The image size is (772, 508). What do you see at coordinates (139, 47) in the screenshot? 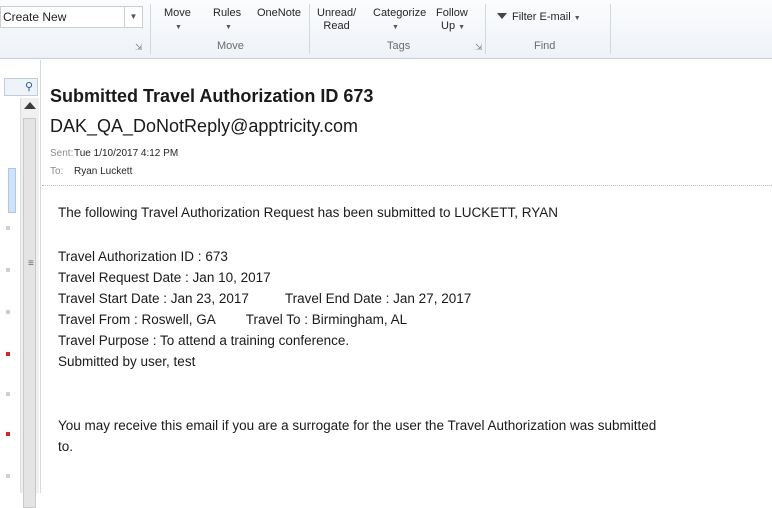
I see `quick-steps-launcher-icon: ⇲` at bounding box center [139, 47].